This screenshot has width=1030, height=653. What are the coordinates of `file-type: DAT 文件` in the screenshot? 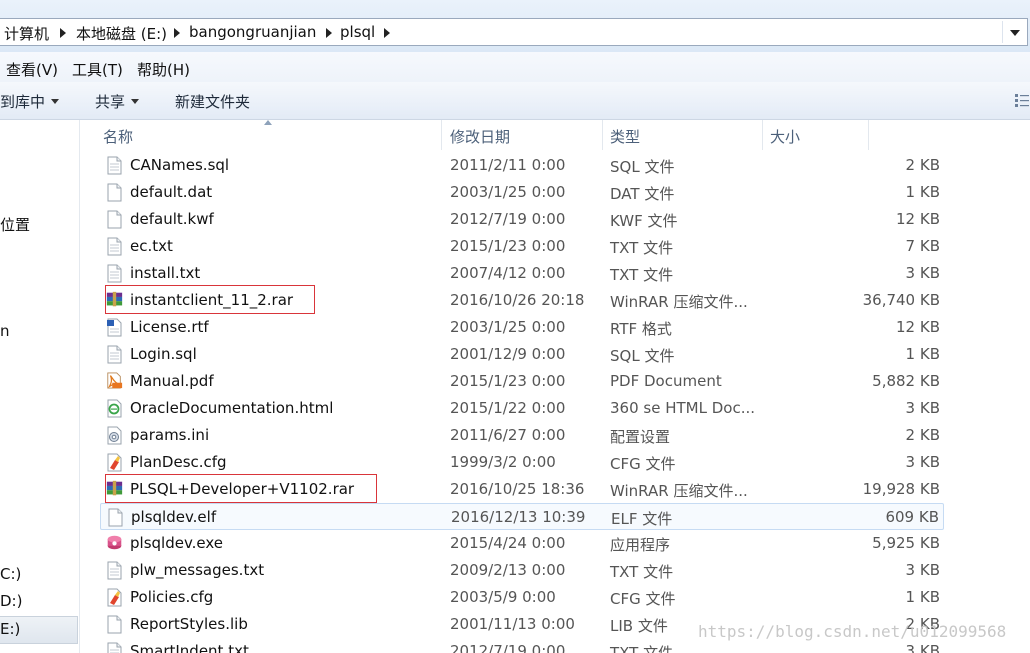 It's located at (642, 194).